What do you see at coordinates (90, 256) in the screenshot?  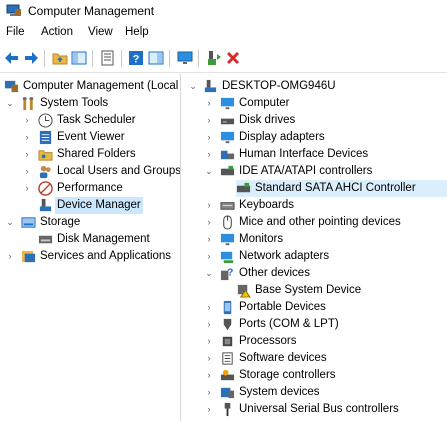 I see `tree-item-services: › Services and Applications` at bounding box center [90, 256].